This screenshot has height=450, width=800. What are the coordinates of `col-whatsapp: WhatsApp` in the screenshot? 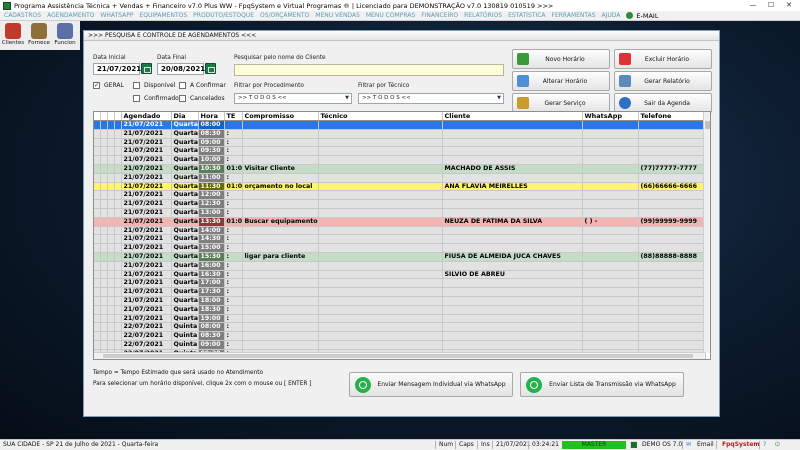 It's located at (610, 116).